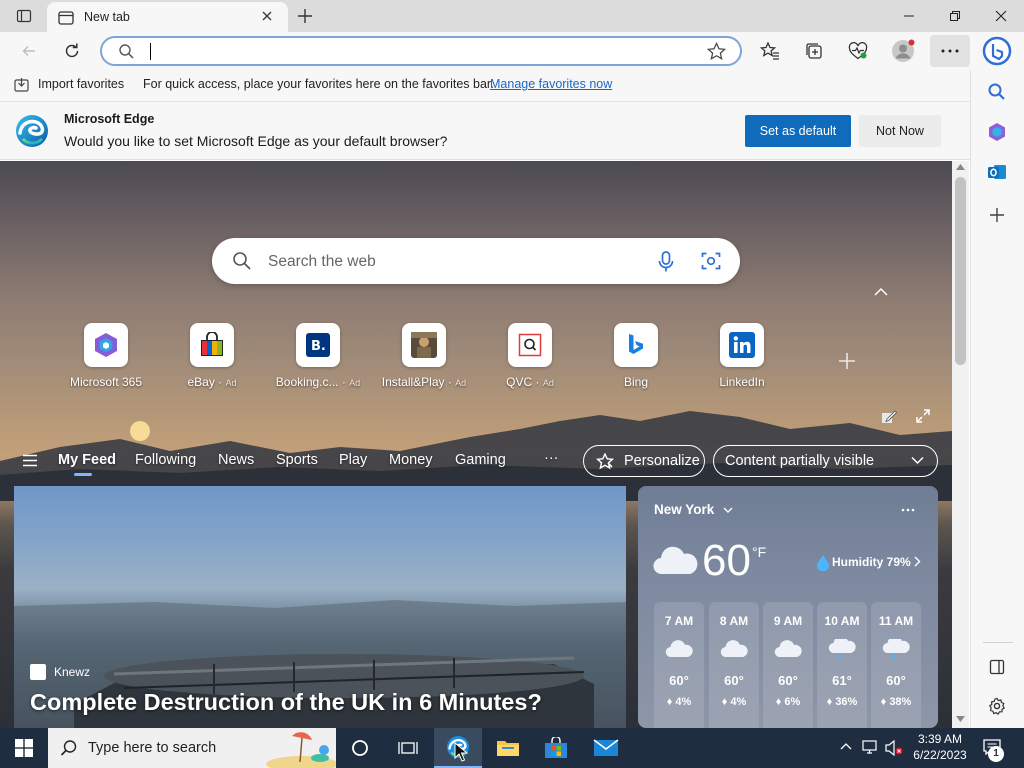 Image resolution: width=1024 pixels, height=768 pixels. What do you see at coordinates (909, 16) in the screenshot?
I see `minimize-button` at bounding box center [909, 16].